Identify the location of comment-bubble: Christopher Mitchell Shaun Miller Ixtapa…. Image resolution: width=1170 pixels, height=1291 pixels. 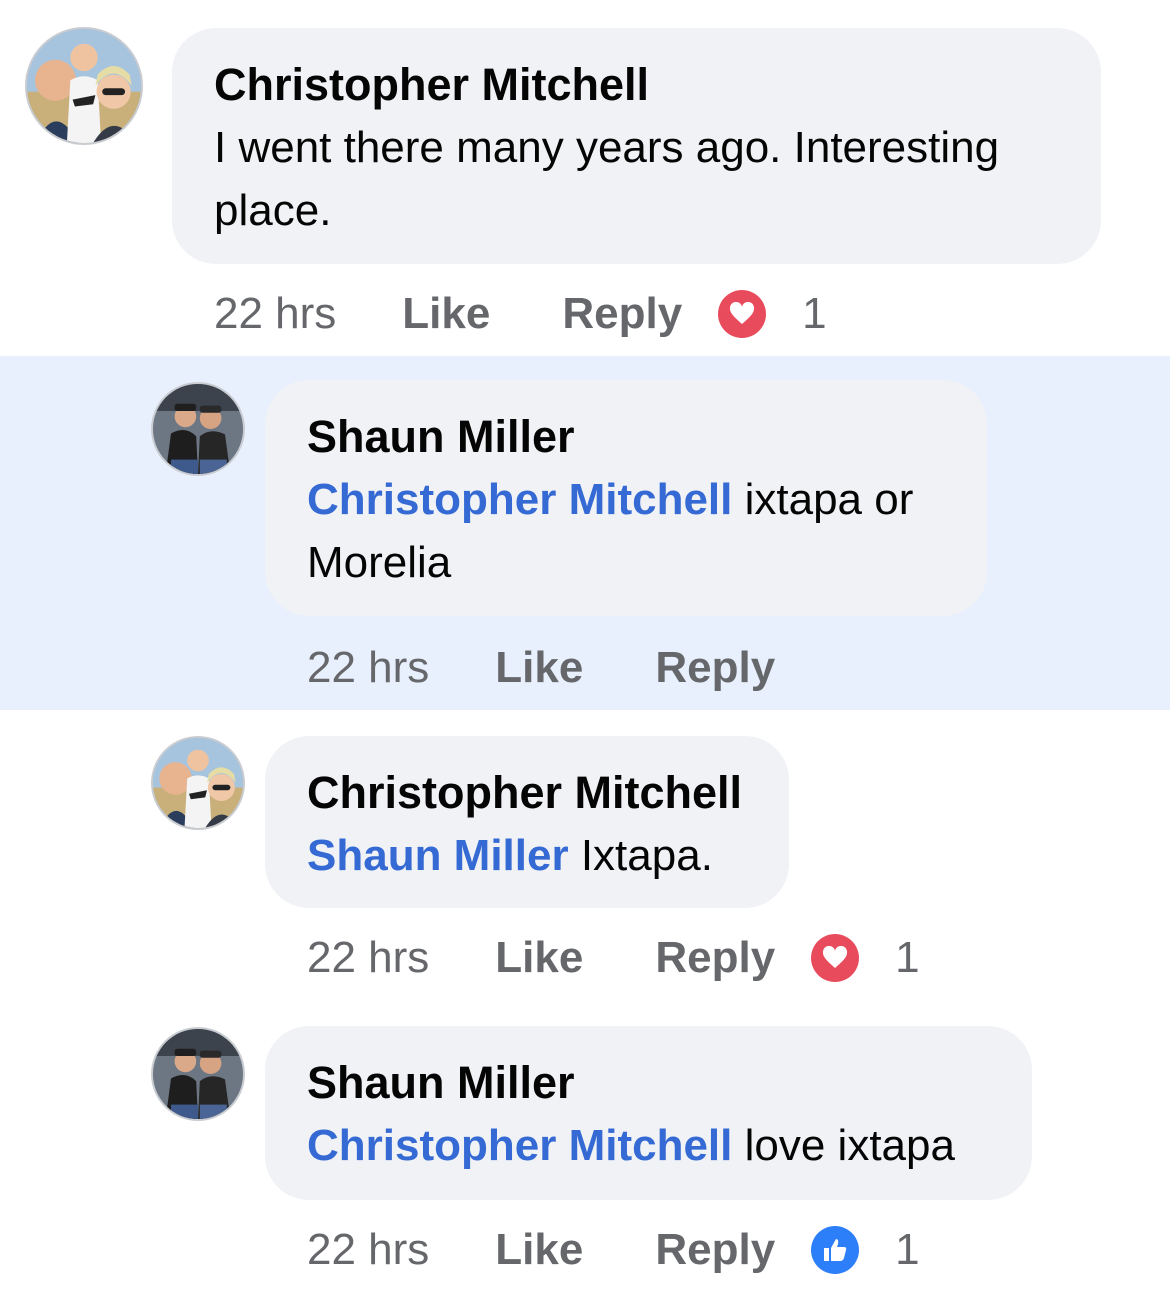
(527, 822).